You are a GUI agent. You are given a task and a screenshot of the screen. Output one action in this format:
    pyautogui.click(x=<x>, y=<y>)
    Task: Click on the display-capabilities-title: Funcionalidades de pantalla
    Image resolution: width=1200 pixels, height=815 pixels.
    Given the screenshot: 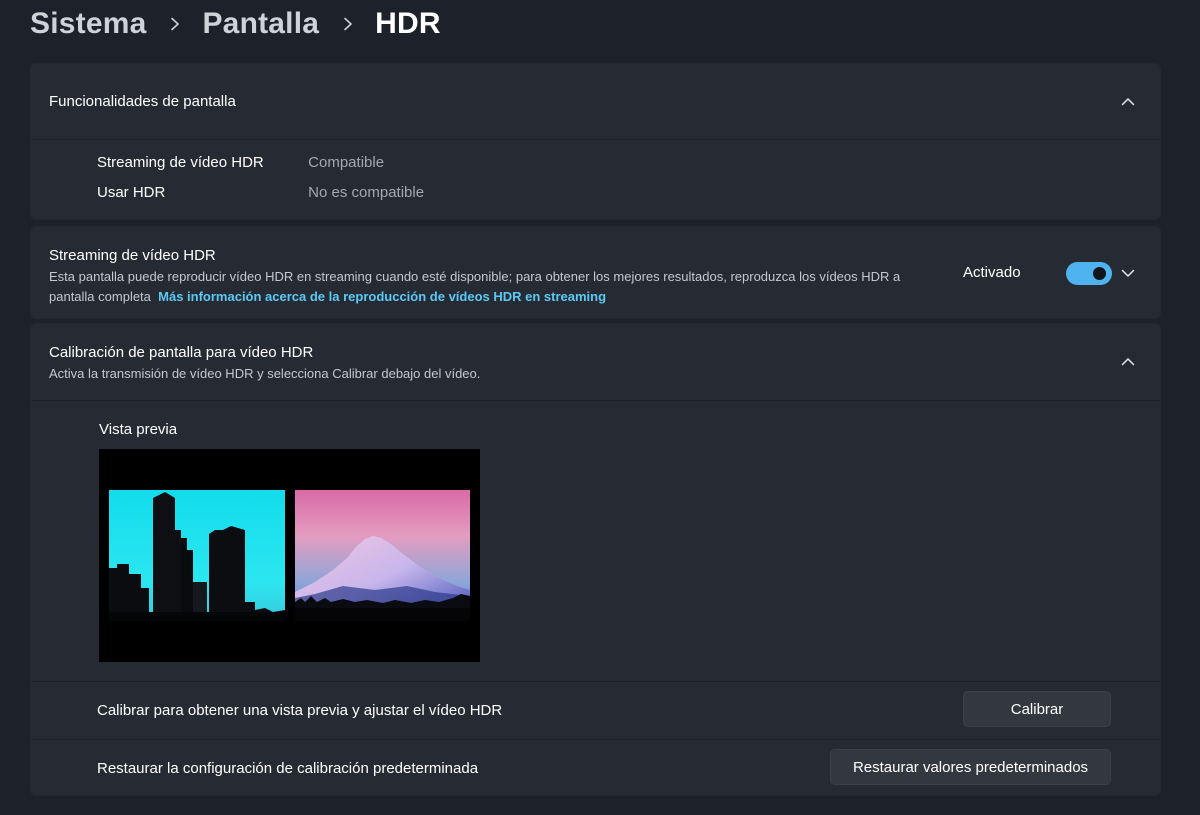 What is the action you would take?
    pyautogui.click(x=142, y=101)
    